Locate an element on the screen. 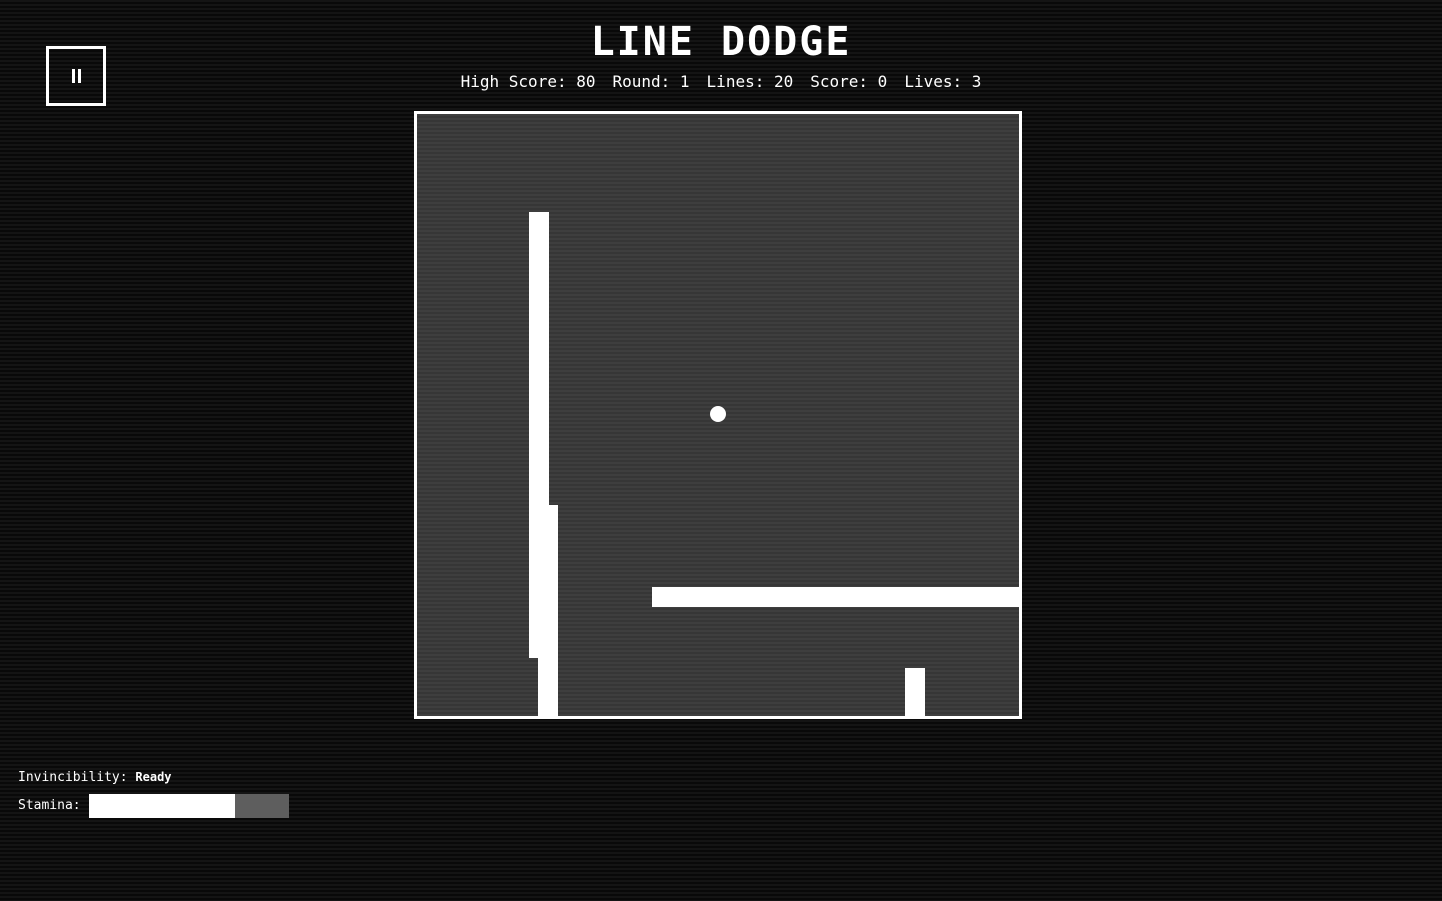 The image size is (1442, 901). stamina-meter: Stamina: is located at coordinates (153, 806).